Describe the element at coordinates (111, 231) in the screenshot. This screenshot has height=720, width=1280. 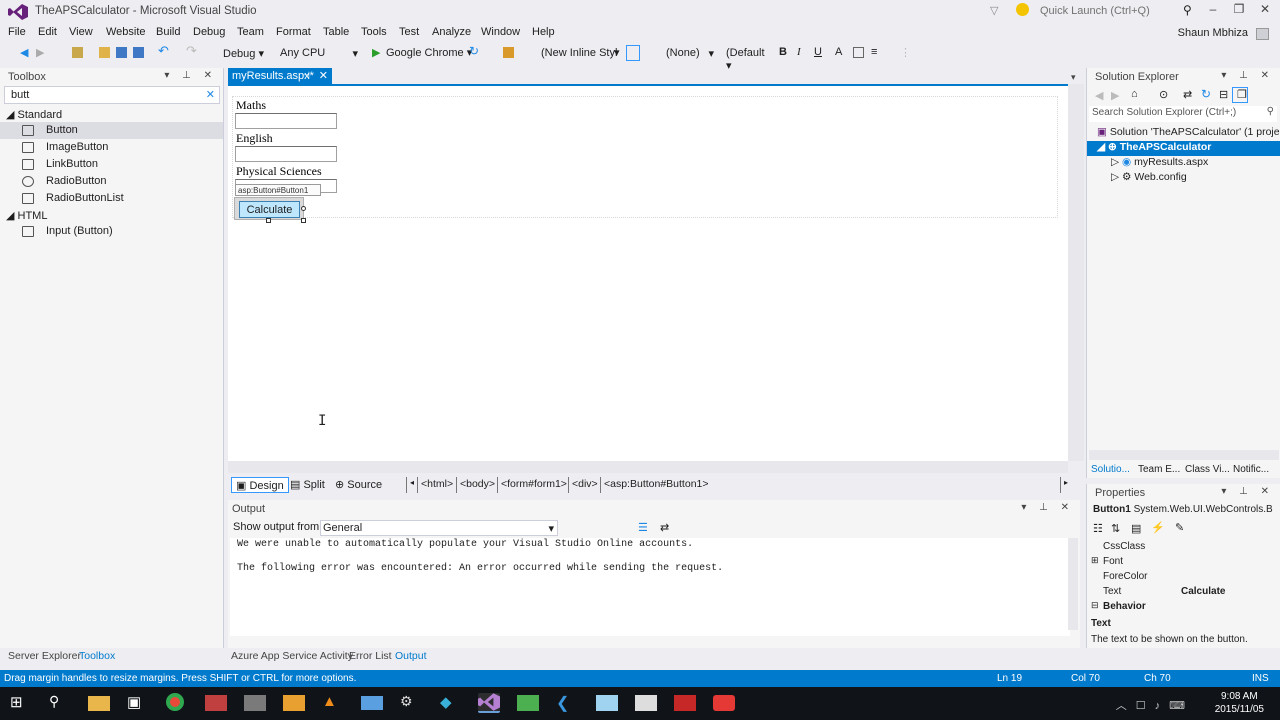
I see `toolbox-item-input-button: Input (Button)` at that location.